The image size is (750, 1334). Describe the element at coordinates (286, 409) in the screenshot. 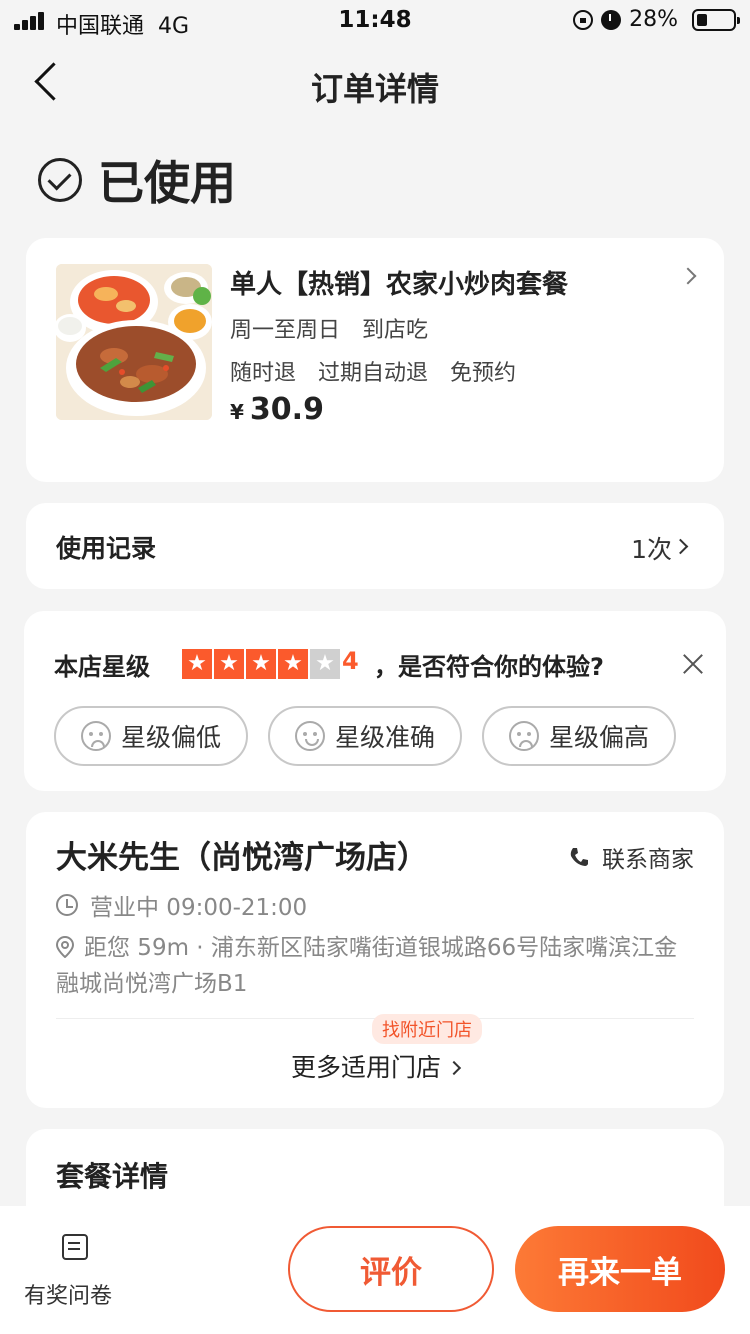

I see `price-value: 30.9` at that location.